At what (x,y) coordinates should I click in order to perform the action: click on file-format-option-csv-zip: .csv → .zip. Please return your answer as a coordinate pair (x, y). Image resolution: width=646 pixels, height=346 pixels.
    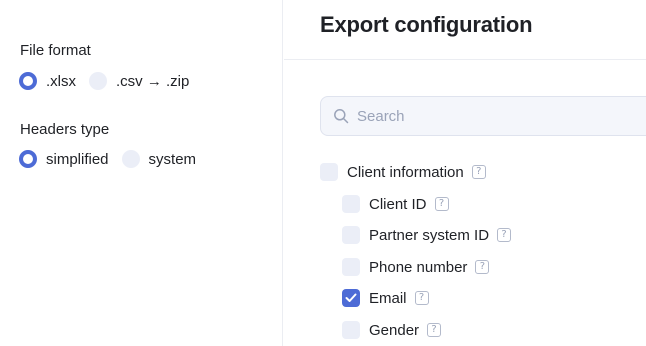
    Looking at the image, I should click on (139, 81).